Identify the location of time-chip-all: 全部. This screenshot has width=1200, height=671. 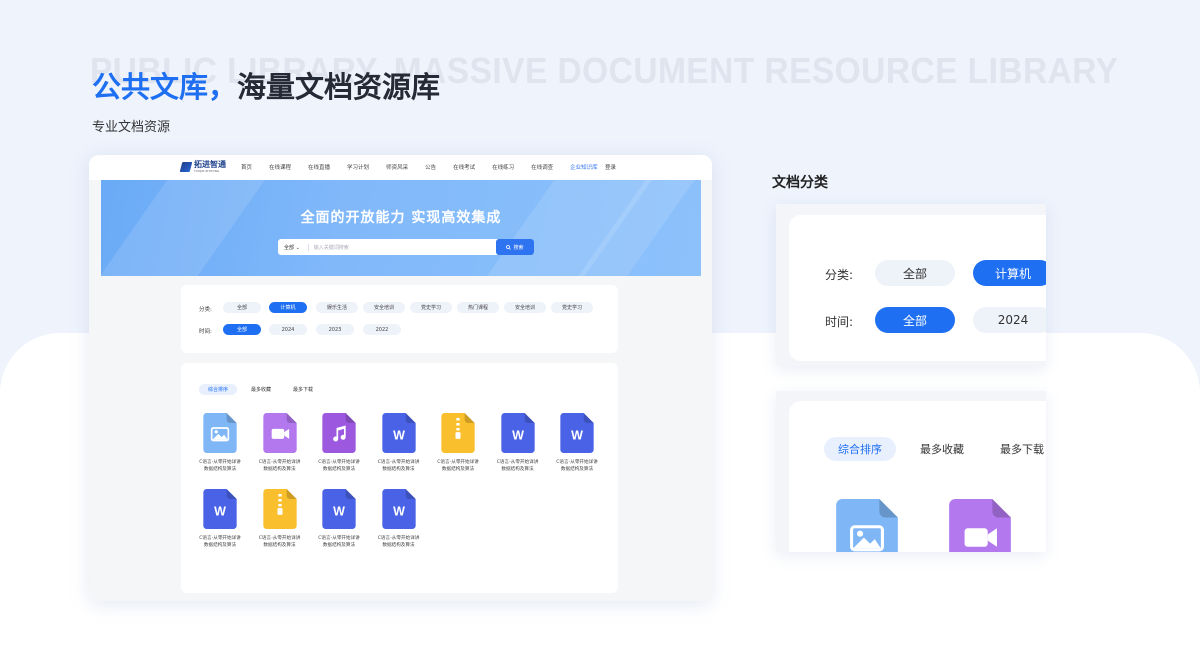
(915, 320).